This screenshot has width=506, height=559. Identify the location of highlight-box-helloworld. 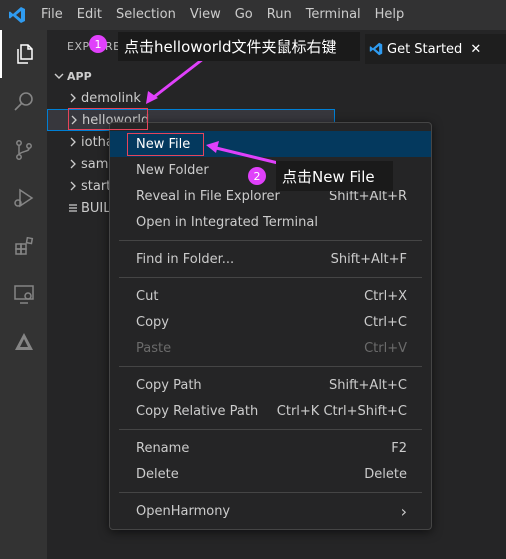
(108, 119).